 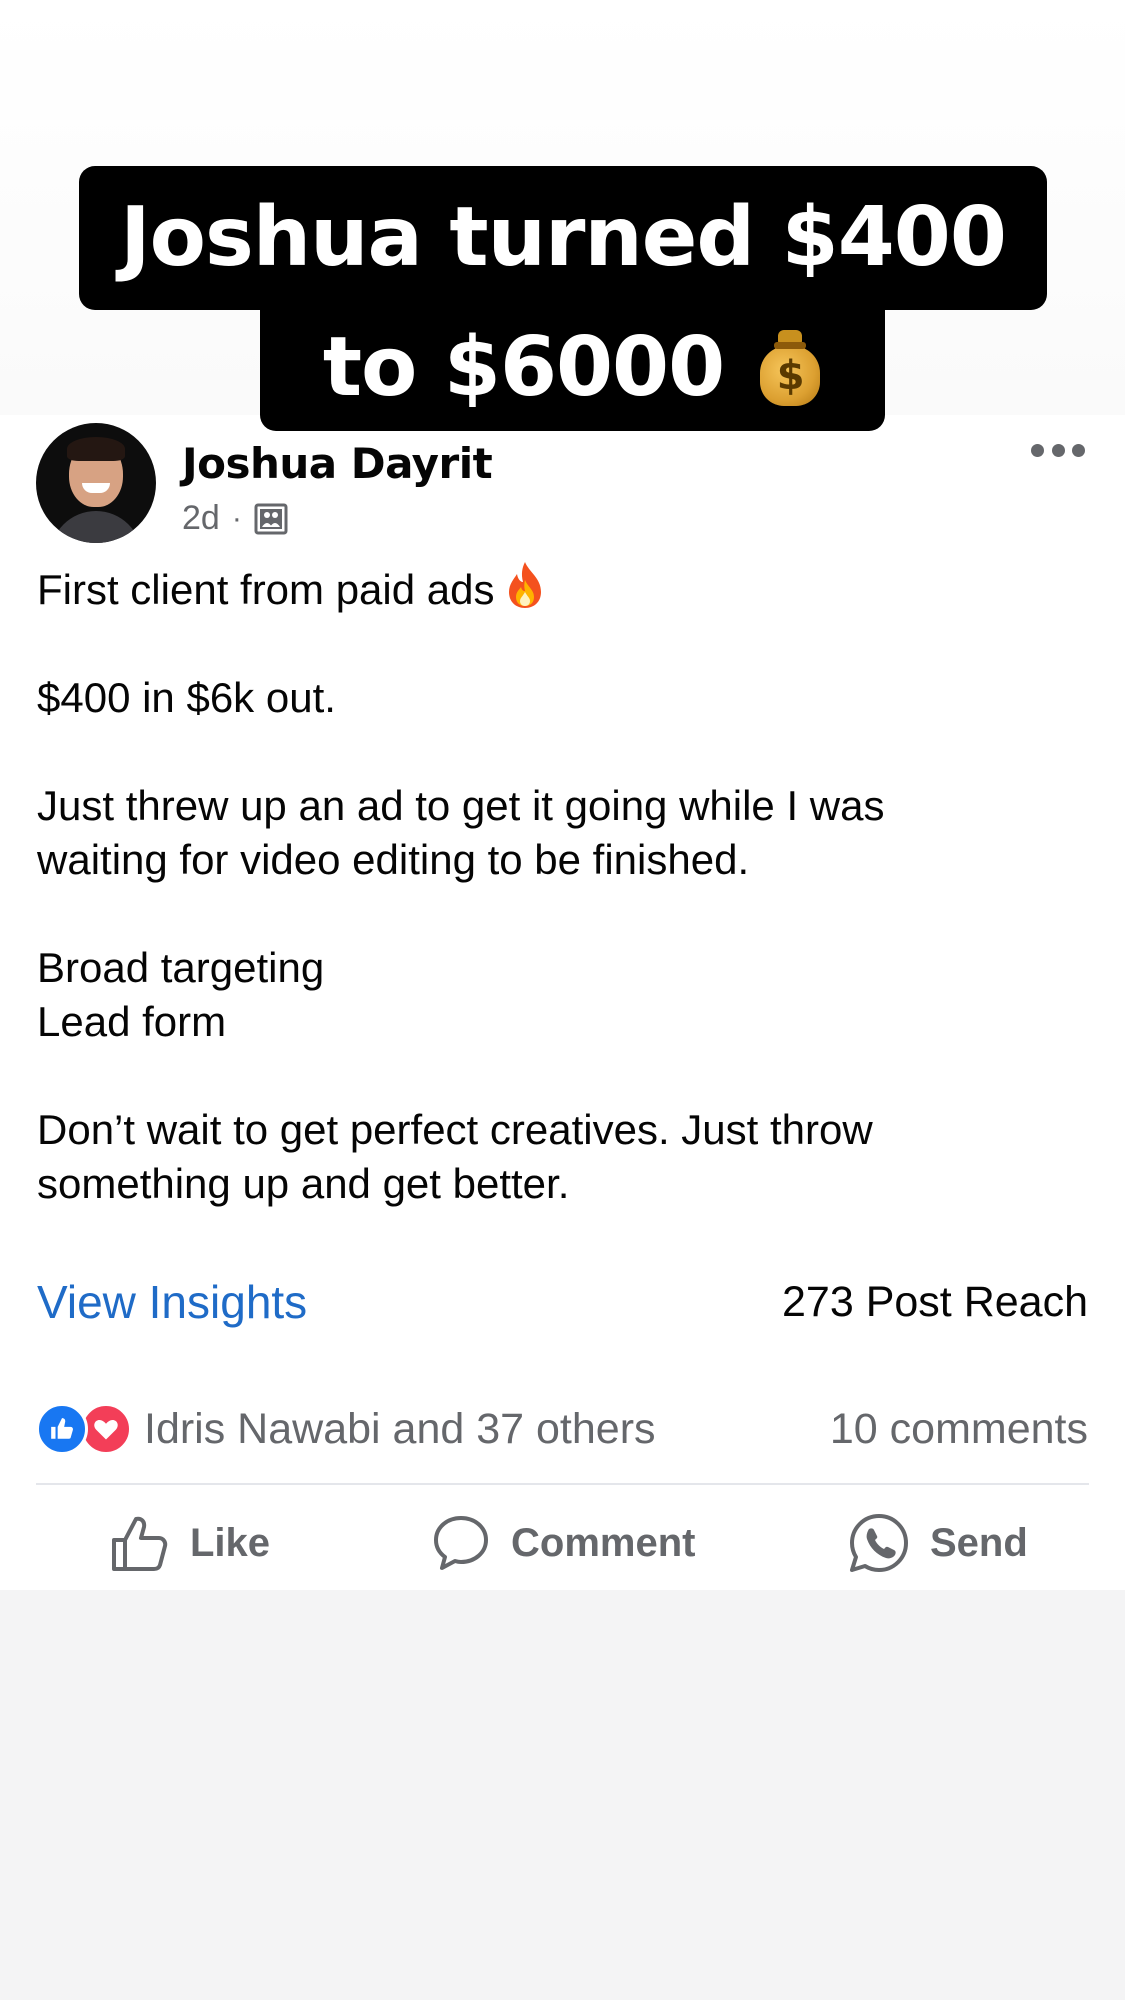 What do you see at coordinates (959, 1429) in the screenshot?
I see `comments-count: 10 comments` at bounding box center [959, 1429].